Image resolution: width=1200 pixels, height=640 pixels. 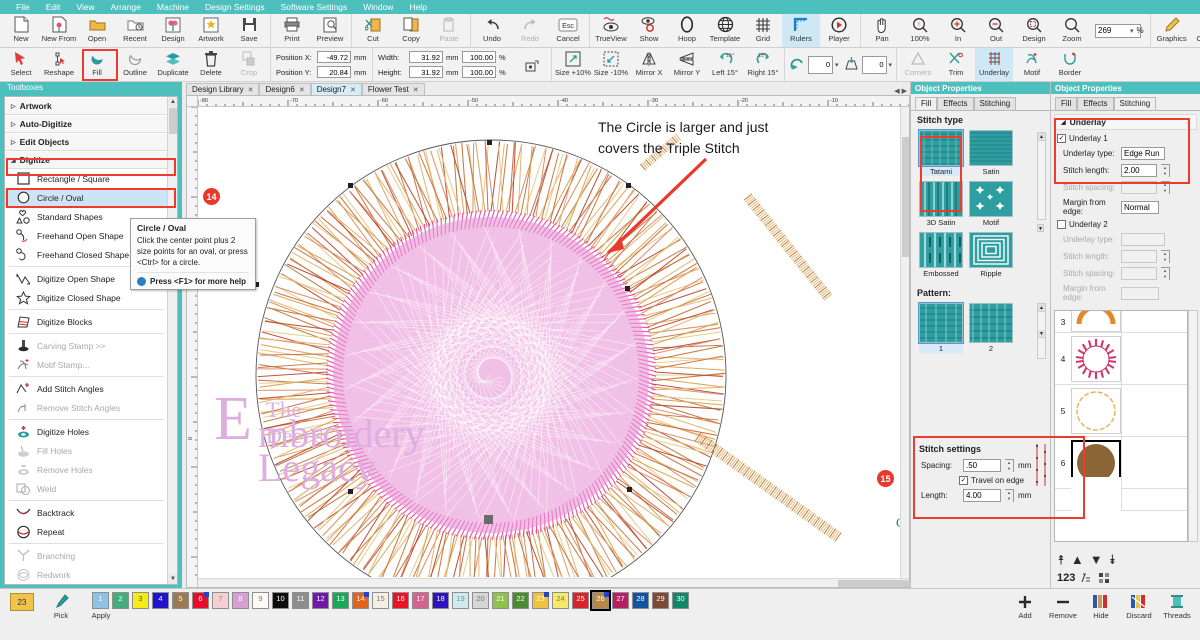 I want to click on menu-item-software-settings: Software Settings, so click(x=314, y=7).